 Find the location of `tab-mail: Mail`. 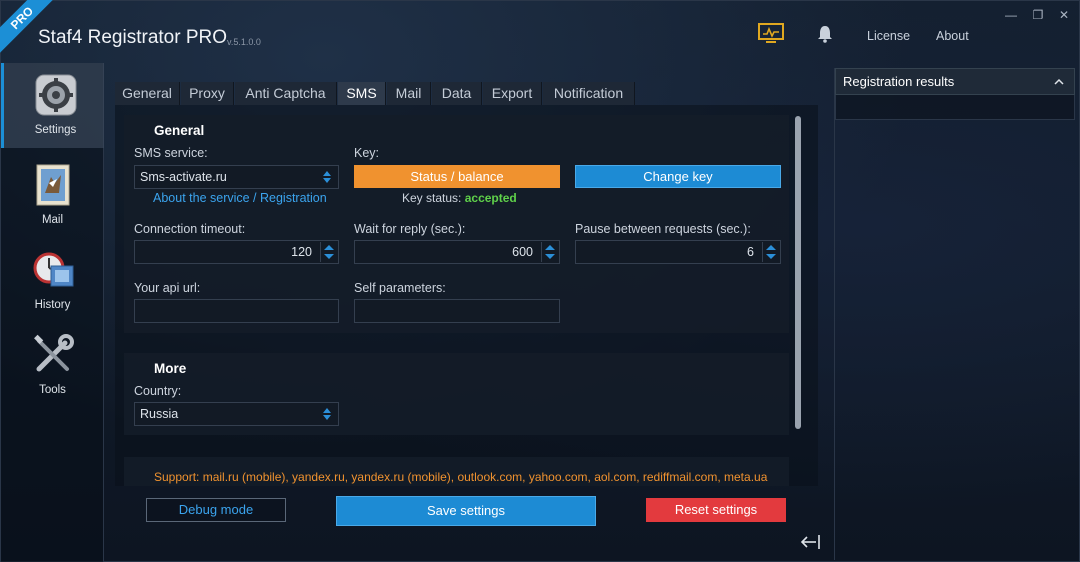

tab-mail: Mail is located at coordinates (409, 93).